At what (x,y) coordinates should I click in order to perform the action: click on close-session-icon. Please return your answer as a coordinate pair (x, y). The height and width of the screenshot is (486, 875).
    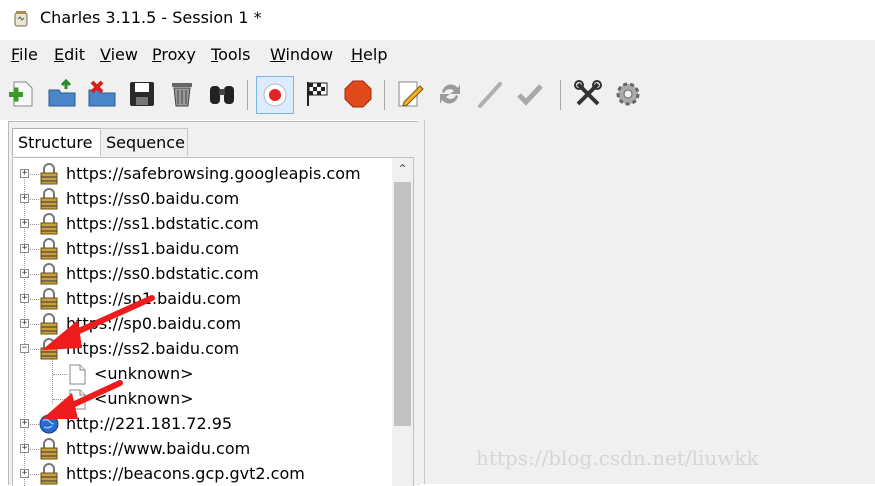
    Looking at the image, I should click on (102, 94).